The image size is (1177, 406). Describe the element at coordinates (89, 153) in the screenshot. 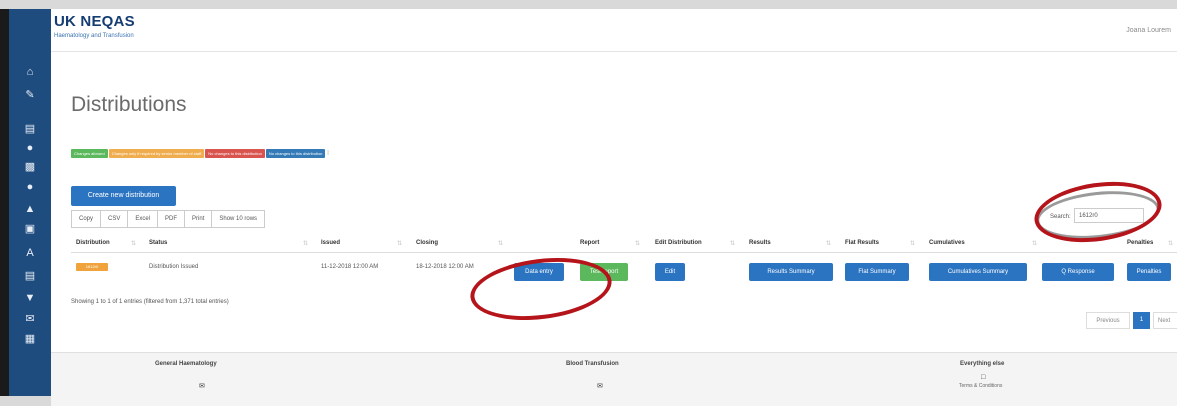

I see `legend-changes-allowed: Changes allowed` at that location.